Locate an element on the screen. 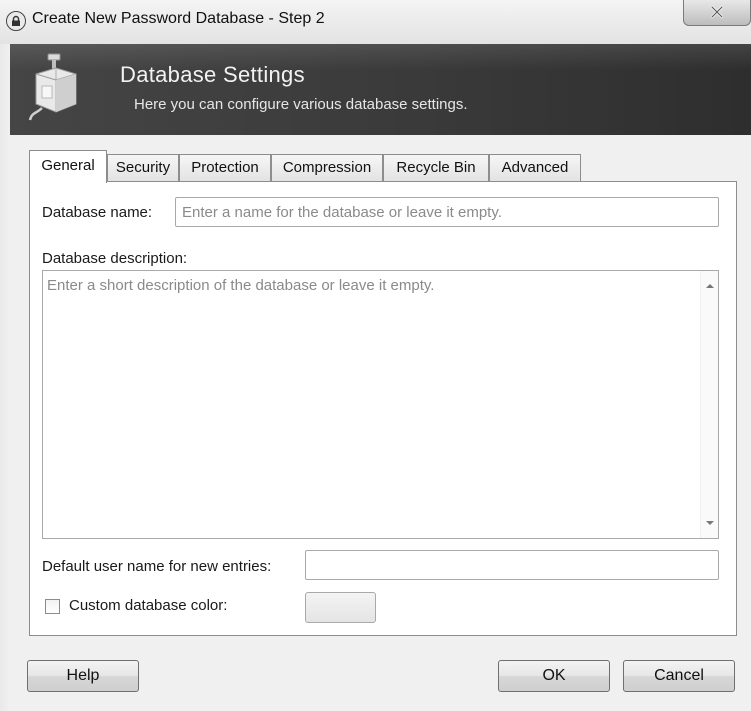 The width and height of the screenshot is (751, 711). scroll-up-icon is located at coordinates (710, 286).